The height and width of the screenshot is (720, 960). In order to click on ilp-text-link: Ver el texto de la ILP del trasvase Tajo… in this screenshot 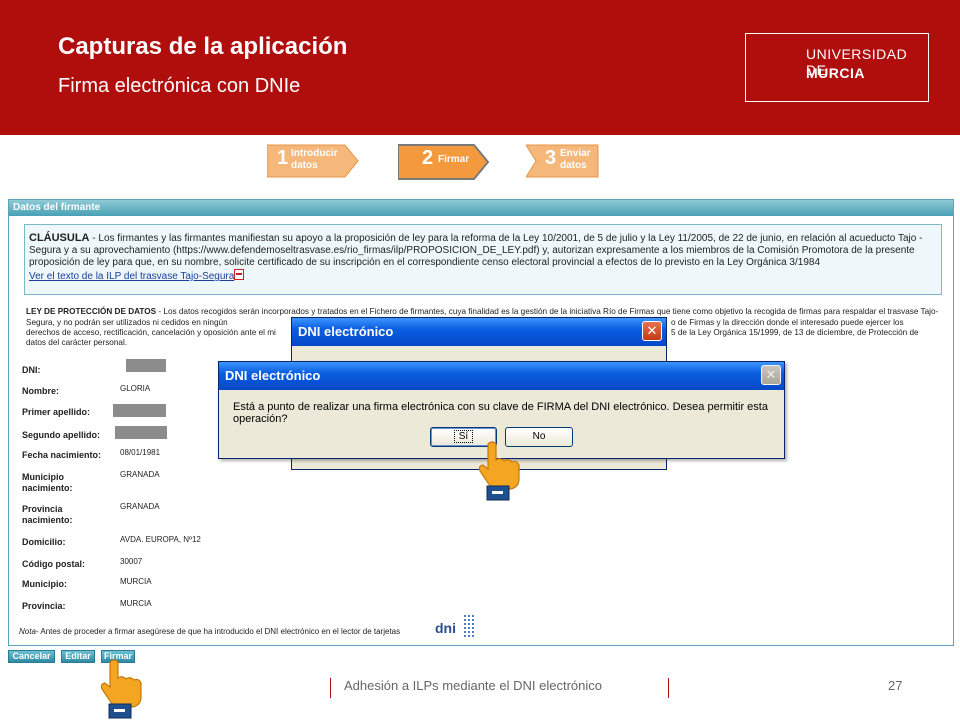, I will do `click(131, 276)`.